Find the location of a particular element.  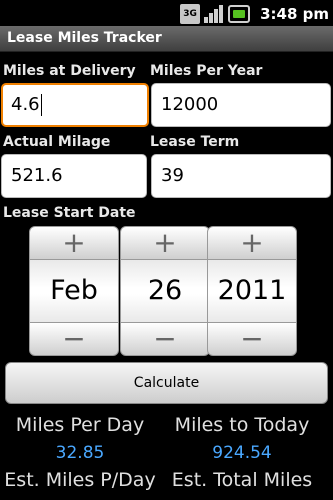

miles-to-today-label: Miles to Today is located at coordinates (242, 425).